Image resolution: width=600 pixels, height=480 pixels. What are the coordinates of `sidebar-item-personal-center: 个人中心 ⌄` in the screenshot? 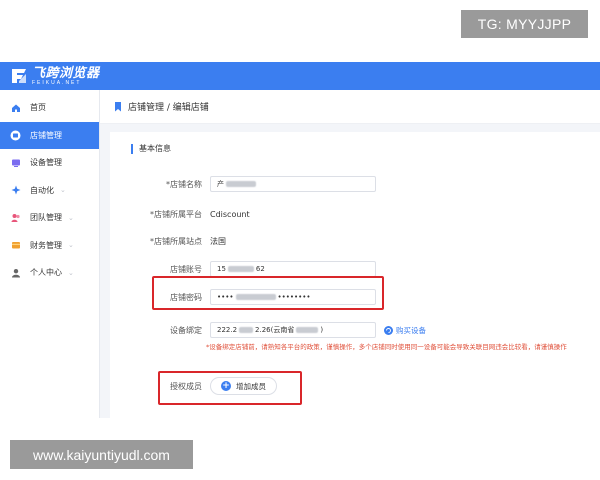 It's located at (49, 273).